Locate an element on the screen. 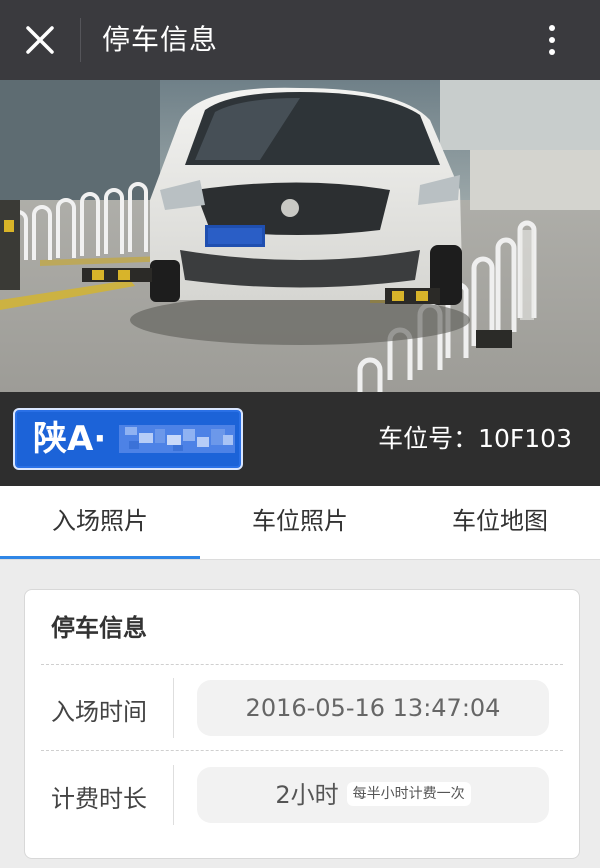 The width and height of the screenshot is (600, 868). tabs-divider is located at coordinates (300, 559).